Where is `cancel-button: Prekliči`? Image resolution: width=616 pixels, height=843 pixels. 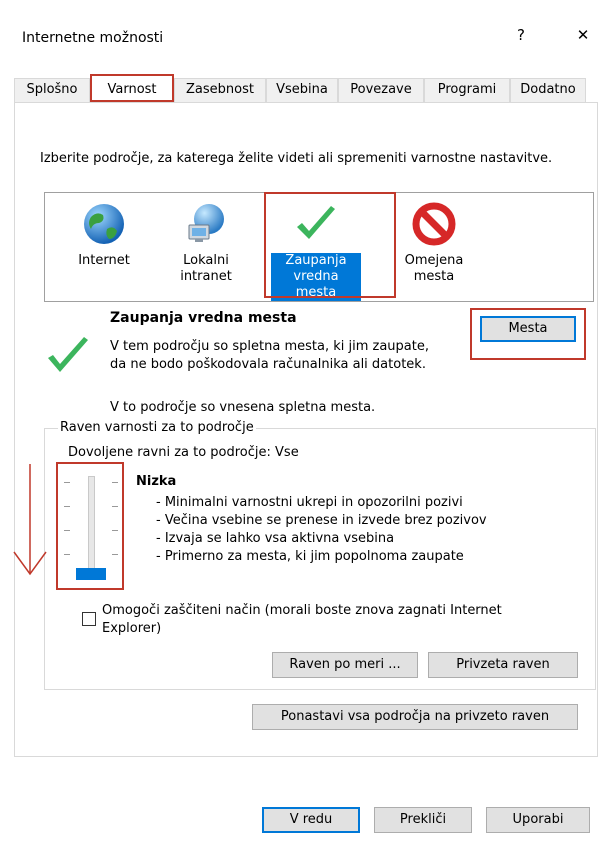
cancel-button: Prekliči is located at coordinates (423, 820).